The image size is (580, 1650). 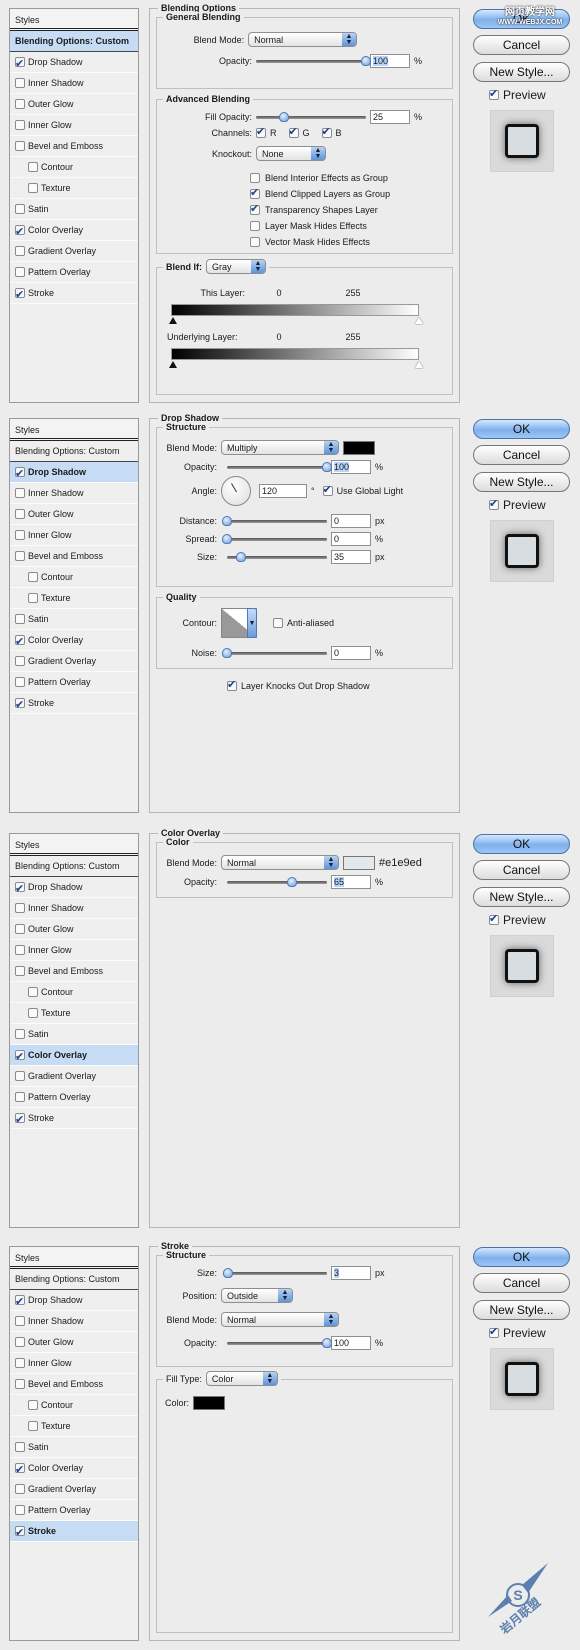 I want to click on spread-slider, so click(x=274, y=539).